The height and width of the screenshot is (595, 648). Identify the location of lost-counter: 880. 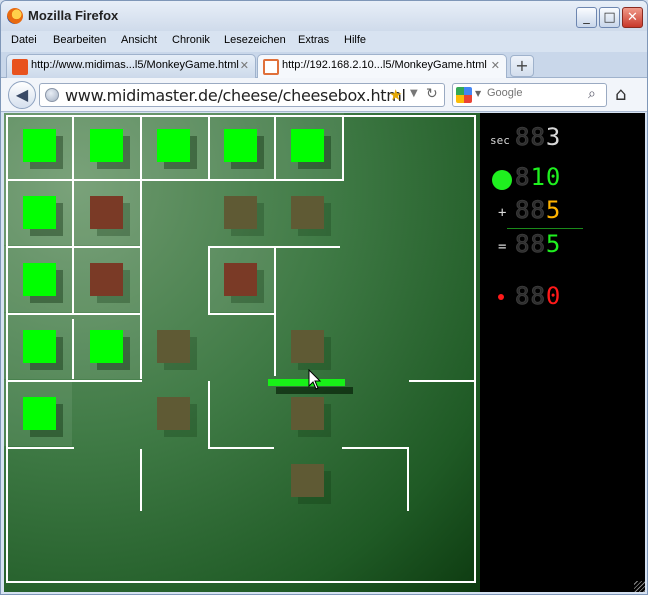
(538, 296).